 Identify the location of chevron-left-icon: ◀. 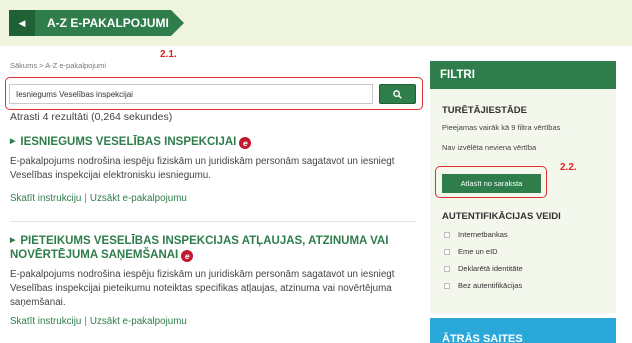
(22, 22).